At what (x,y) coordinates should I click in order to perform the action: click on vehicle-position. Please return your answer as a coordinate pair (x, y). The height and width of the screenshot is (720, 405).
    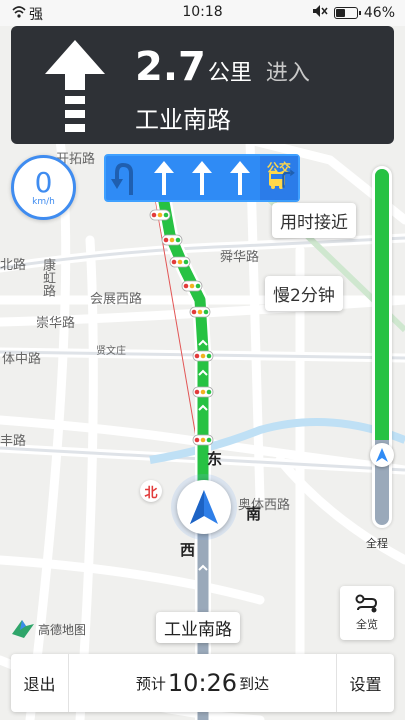
    Looking at the image, I should click on (204, 507).